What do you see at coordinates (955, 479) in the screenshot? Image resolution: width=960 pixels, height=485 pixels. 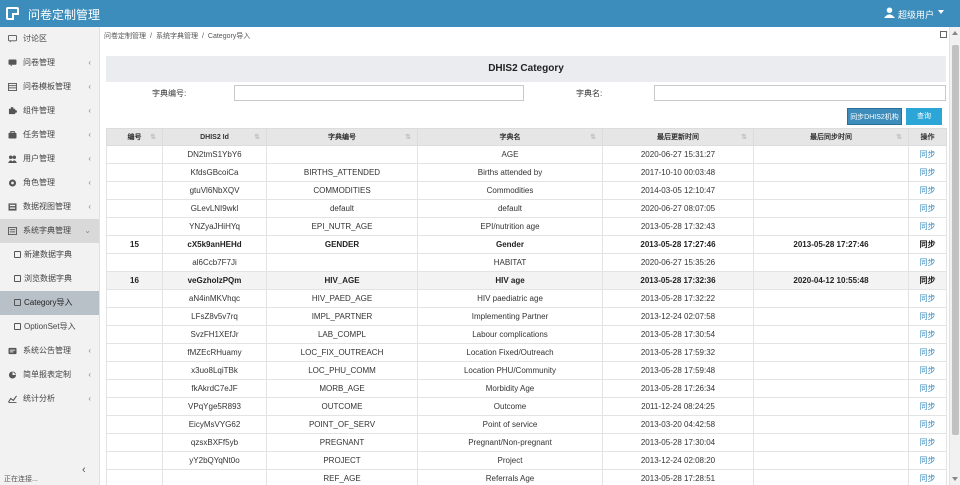 I see `scroll-down-icon` at bounding box center [955, 479].